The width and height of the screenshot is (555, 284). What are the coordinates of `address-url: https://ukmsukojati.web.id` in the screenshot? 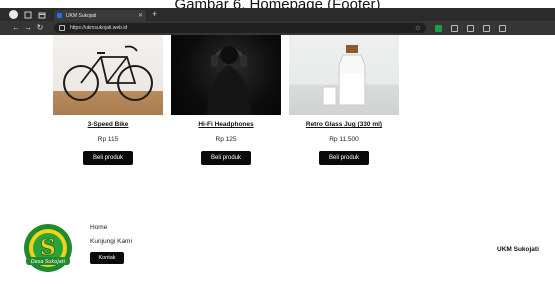 It's located at (99, 28).